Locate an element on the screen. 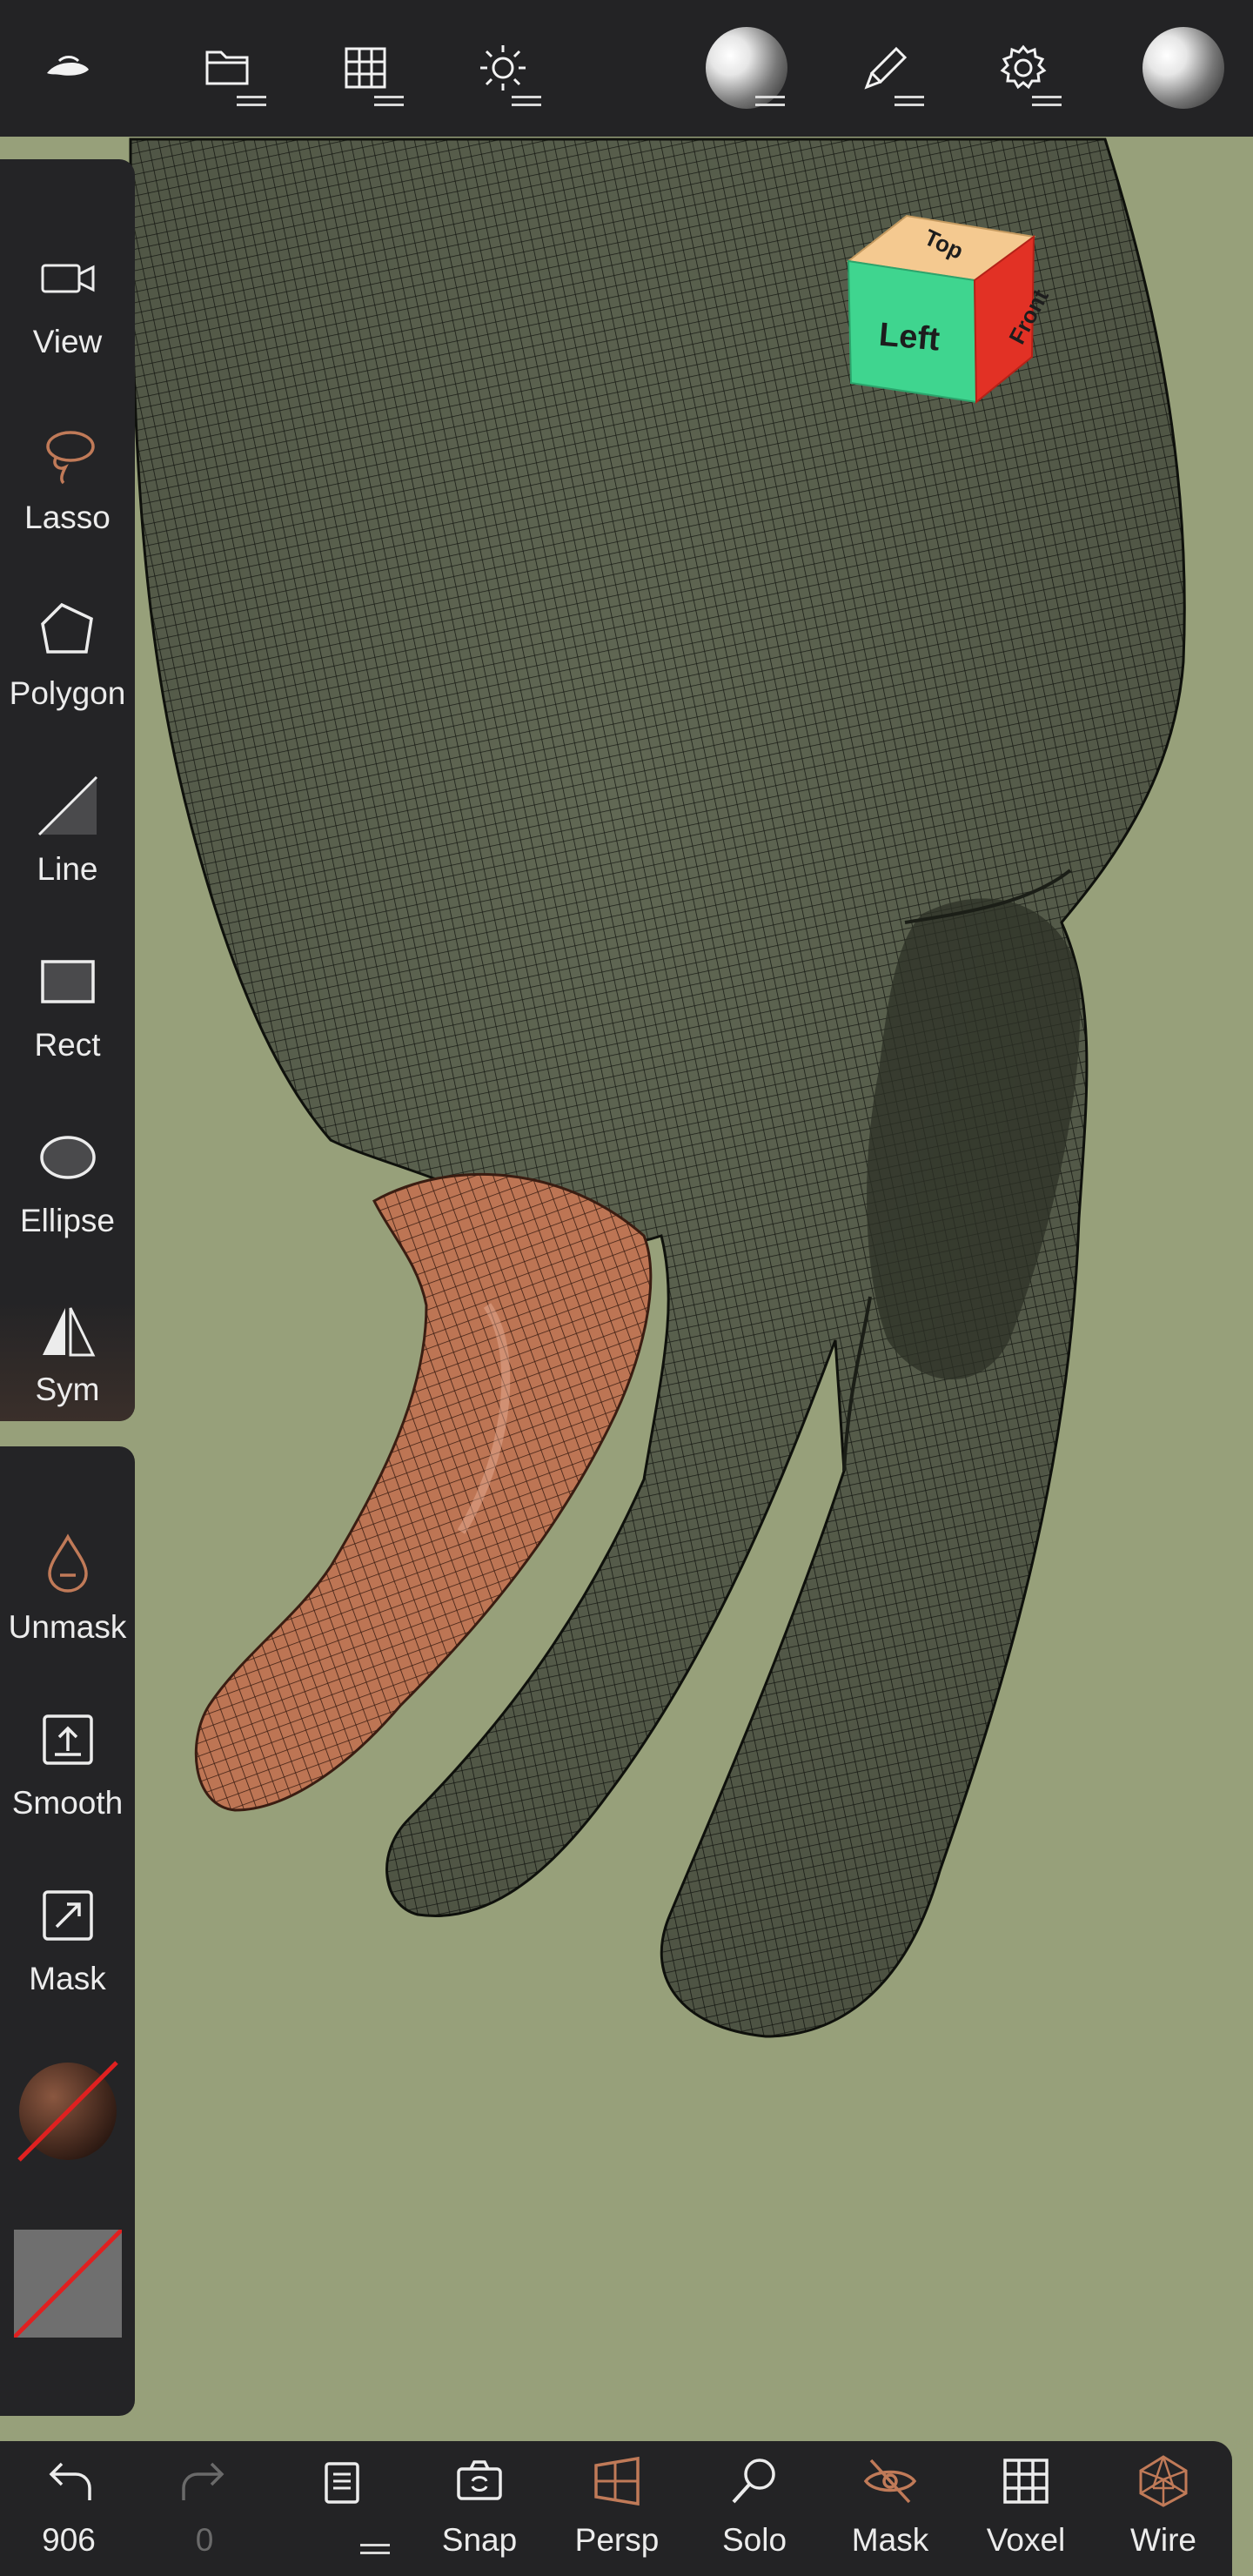 This screenshot has width=1253, height=2576. selection-tools-panel: View Lasso Polygon Line Rect Ellipse Sym is located at coordinates (67, 790).